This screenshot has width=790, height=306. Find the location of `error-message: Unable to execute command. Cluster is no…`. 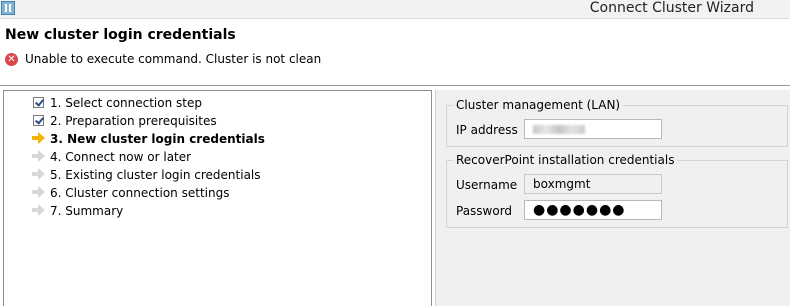

error-message: Unable to execute command. Cluster is no… is located at coordinates (173, 59).